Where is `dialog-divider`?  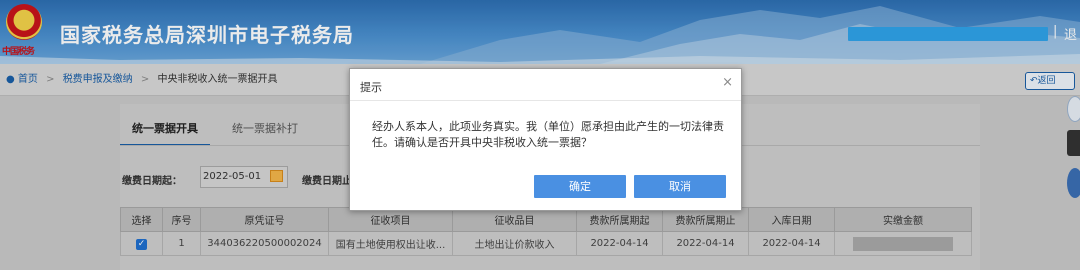
dialog-divider is located at coordinates (545, 100).